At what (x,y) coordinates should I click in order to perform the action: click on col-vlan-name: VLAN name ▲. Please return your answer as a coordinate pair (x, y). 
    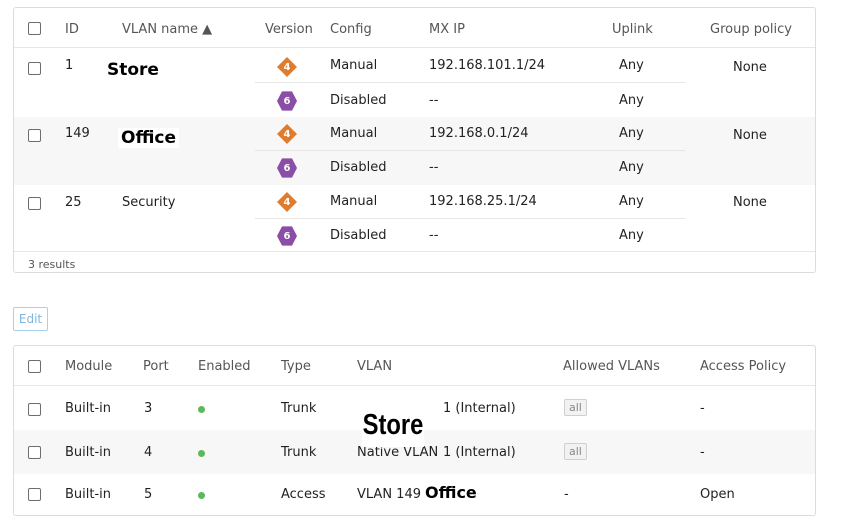
    Looking at the image, I should click on (167, 29).